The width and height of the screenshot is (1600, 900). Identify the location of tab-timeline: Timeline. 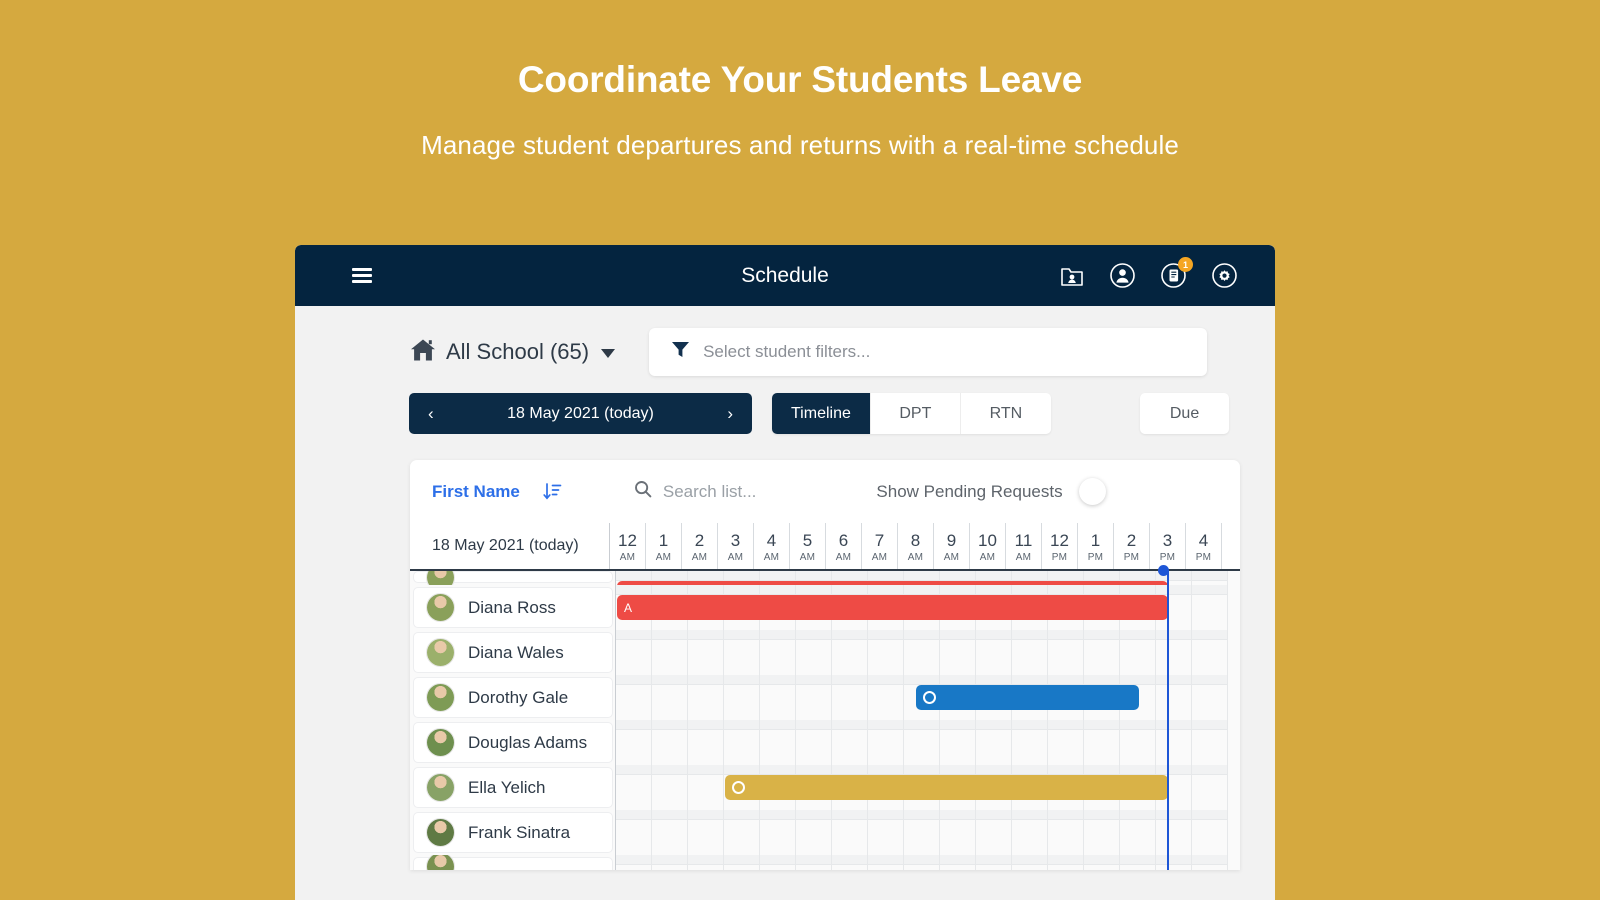
(821, 413).